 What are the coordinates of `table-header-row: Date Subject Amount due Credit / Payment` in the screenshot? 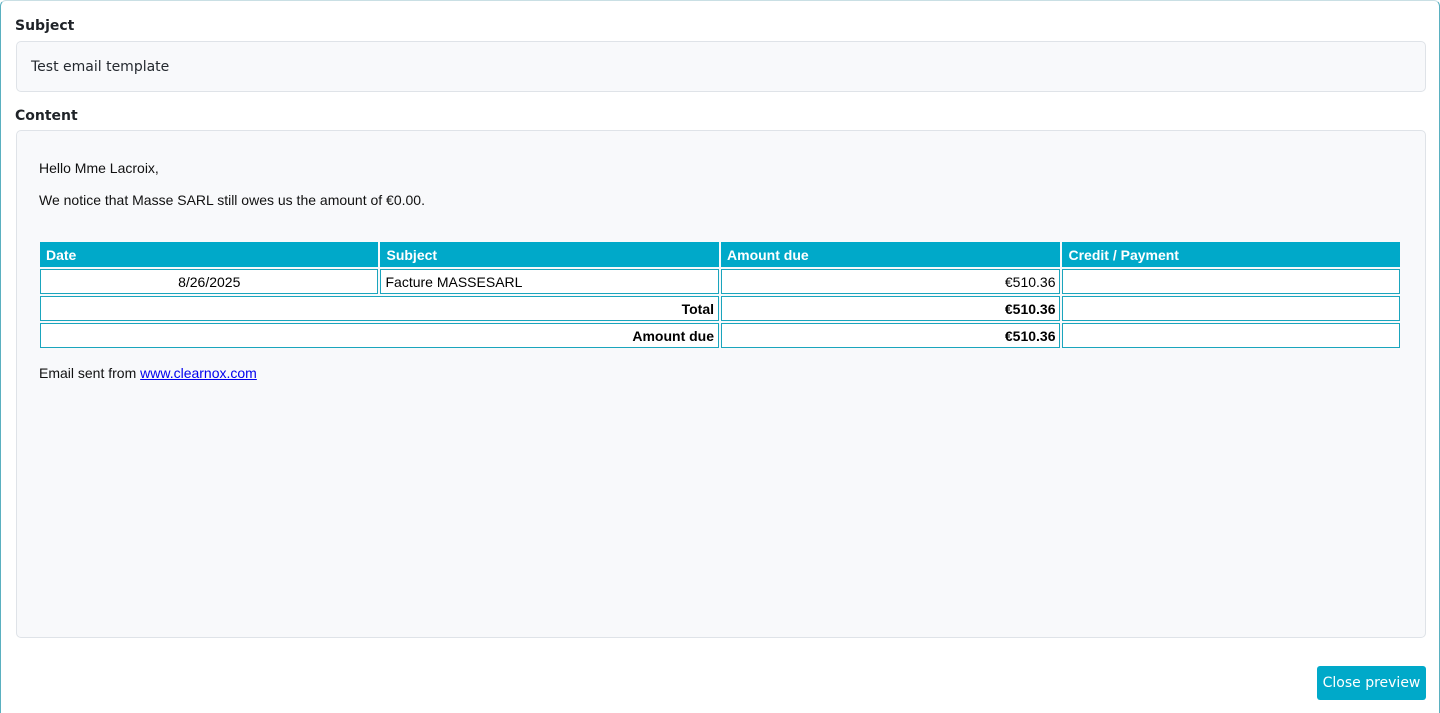 It's located at (720, 254).